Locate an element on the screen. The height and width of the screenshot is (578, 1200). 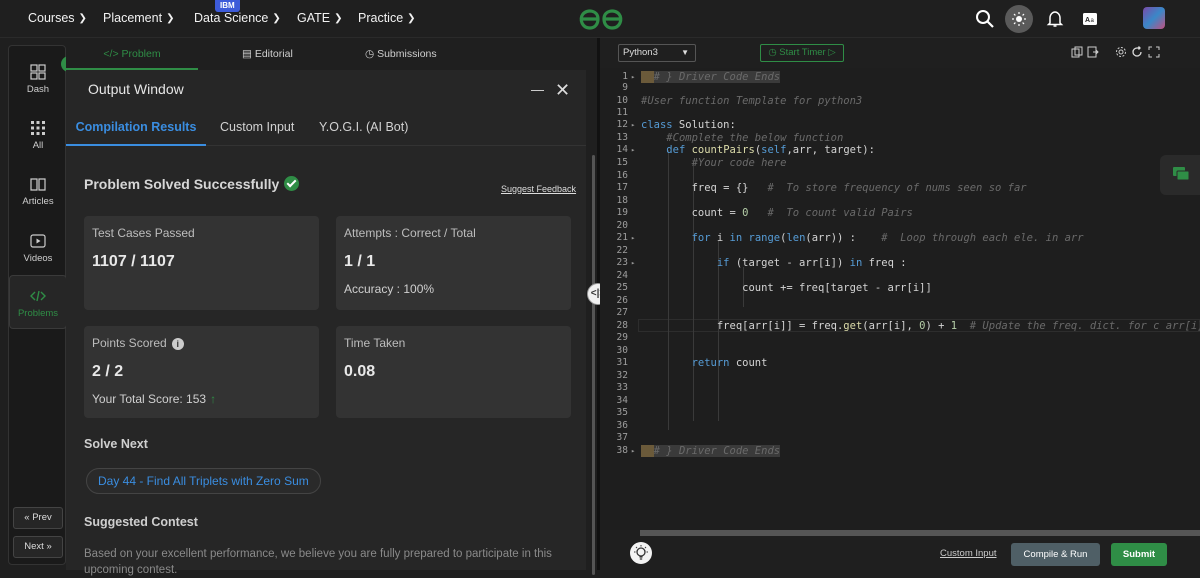
code-line: #Your code here is located at coordinates (714, 163).